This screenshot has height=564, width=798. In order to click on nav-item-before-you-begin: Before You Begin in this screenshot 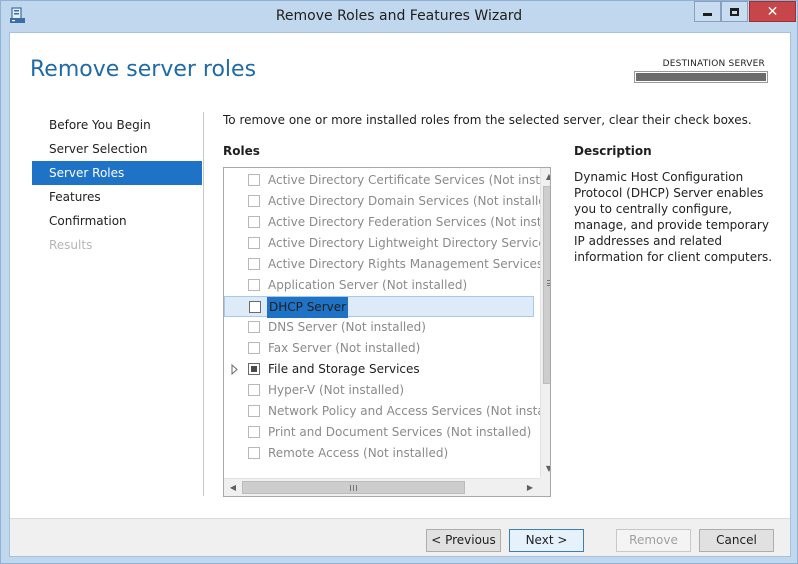, I will do `click(117, 125)`.